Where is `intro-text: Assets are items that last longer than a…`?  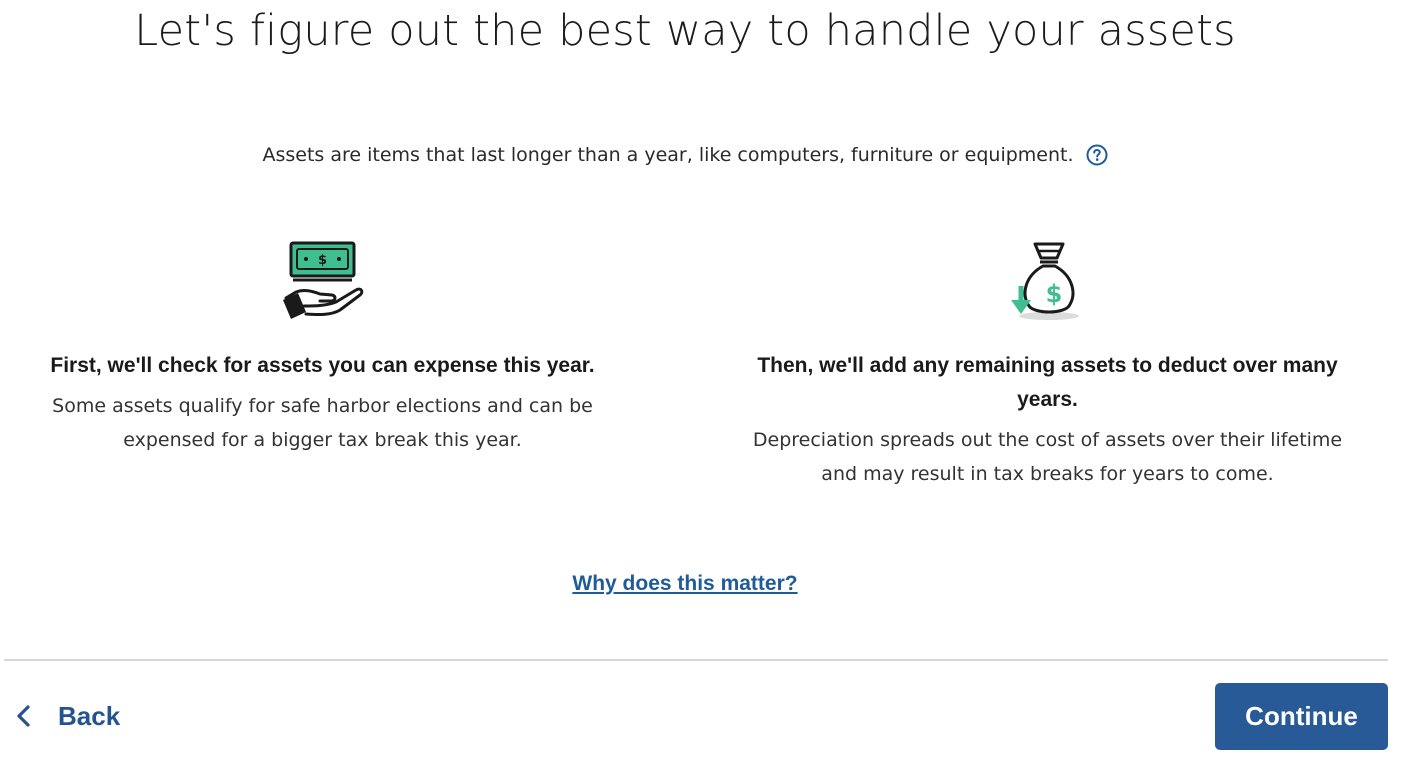 intro-text: Assets are items that last longer than a… is located at coordinates (668, 155).